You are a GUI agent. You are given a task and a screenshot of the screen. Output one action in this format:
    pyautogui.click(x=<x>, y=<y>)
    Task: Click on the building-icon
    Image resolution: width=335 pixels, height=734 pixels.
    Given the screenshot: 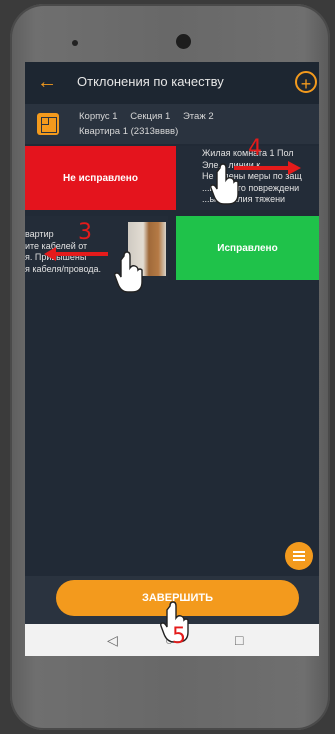 What is the action you would take?
    pyautogui.click(x=48, y=124)
    